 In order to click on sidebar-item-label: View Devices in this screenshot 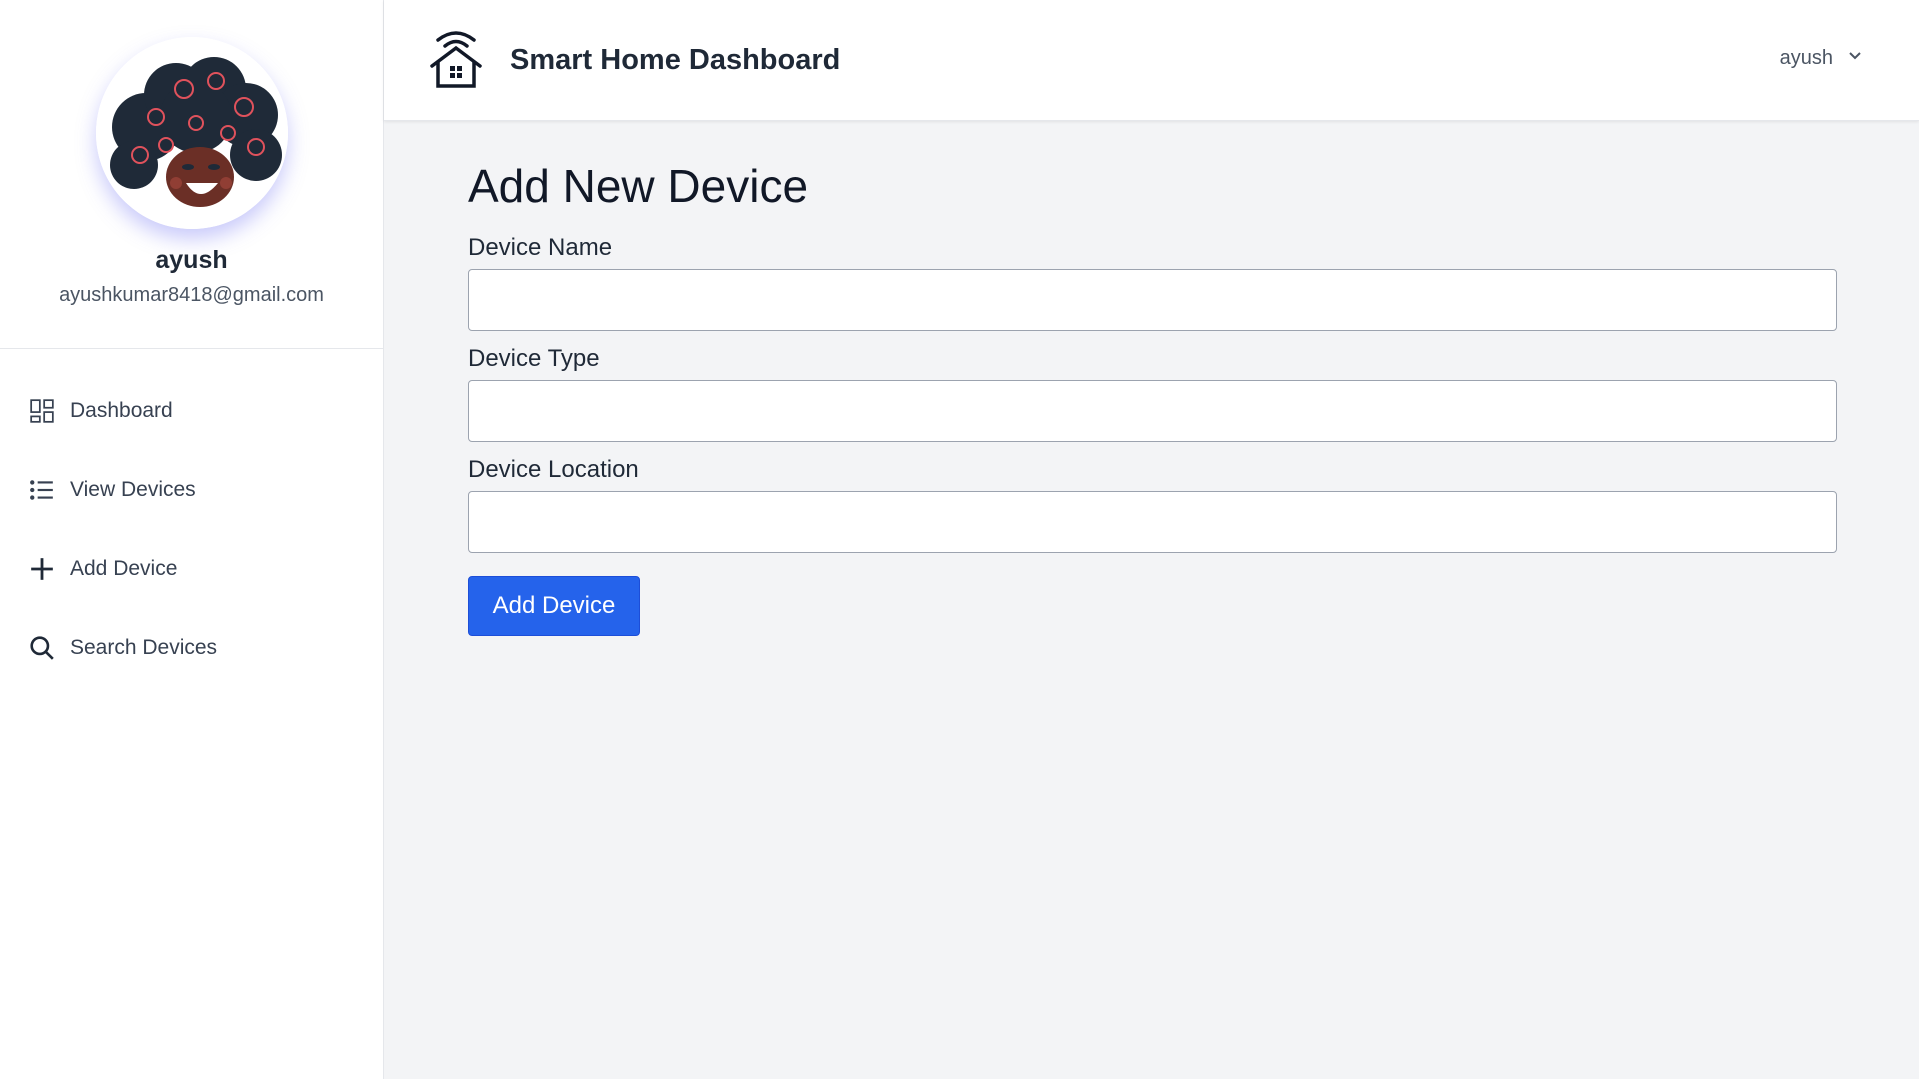, I will do `click(133, 489)`.